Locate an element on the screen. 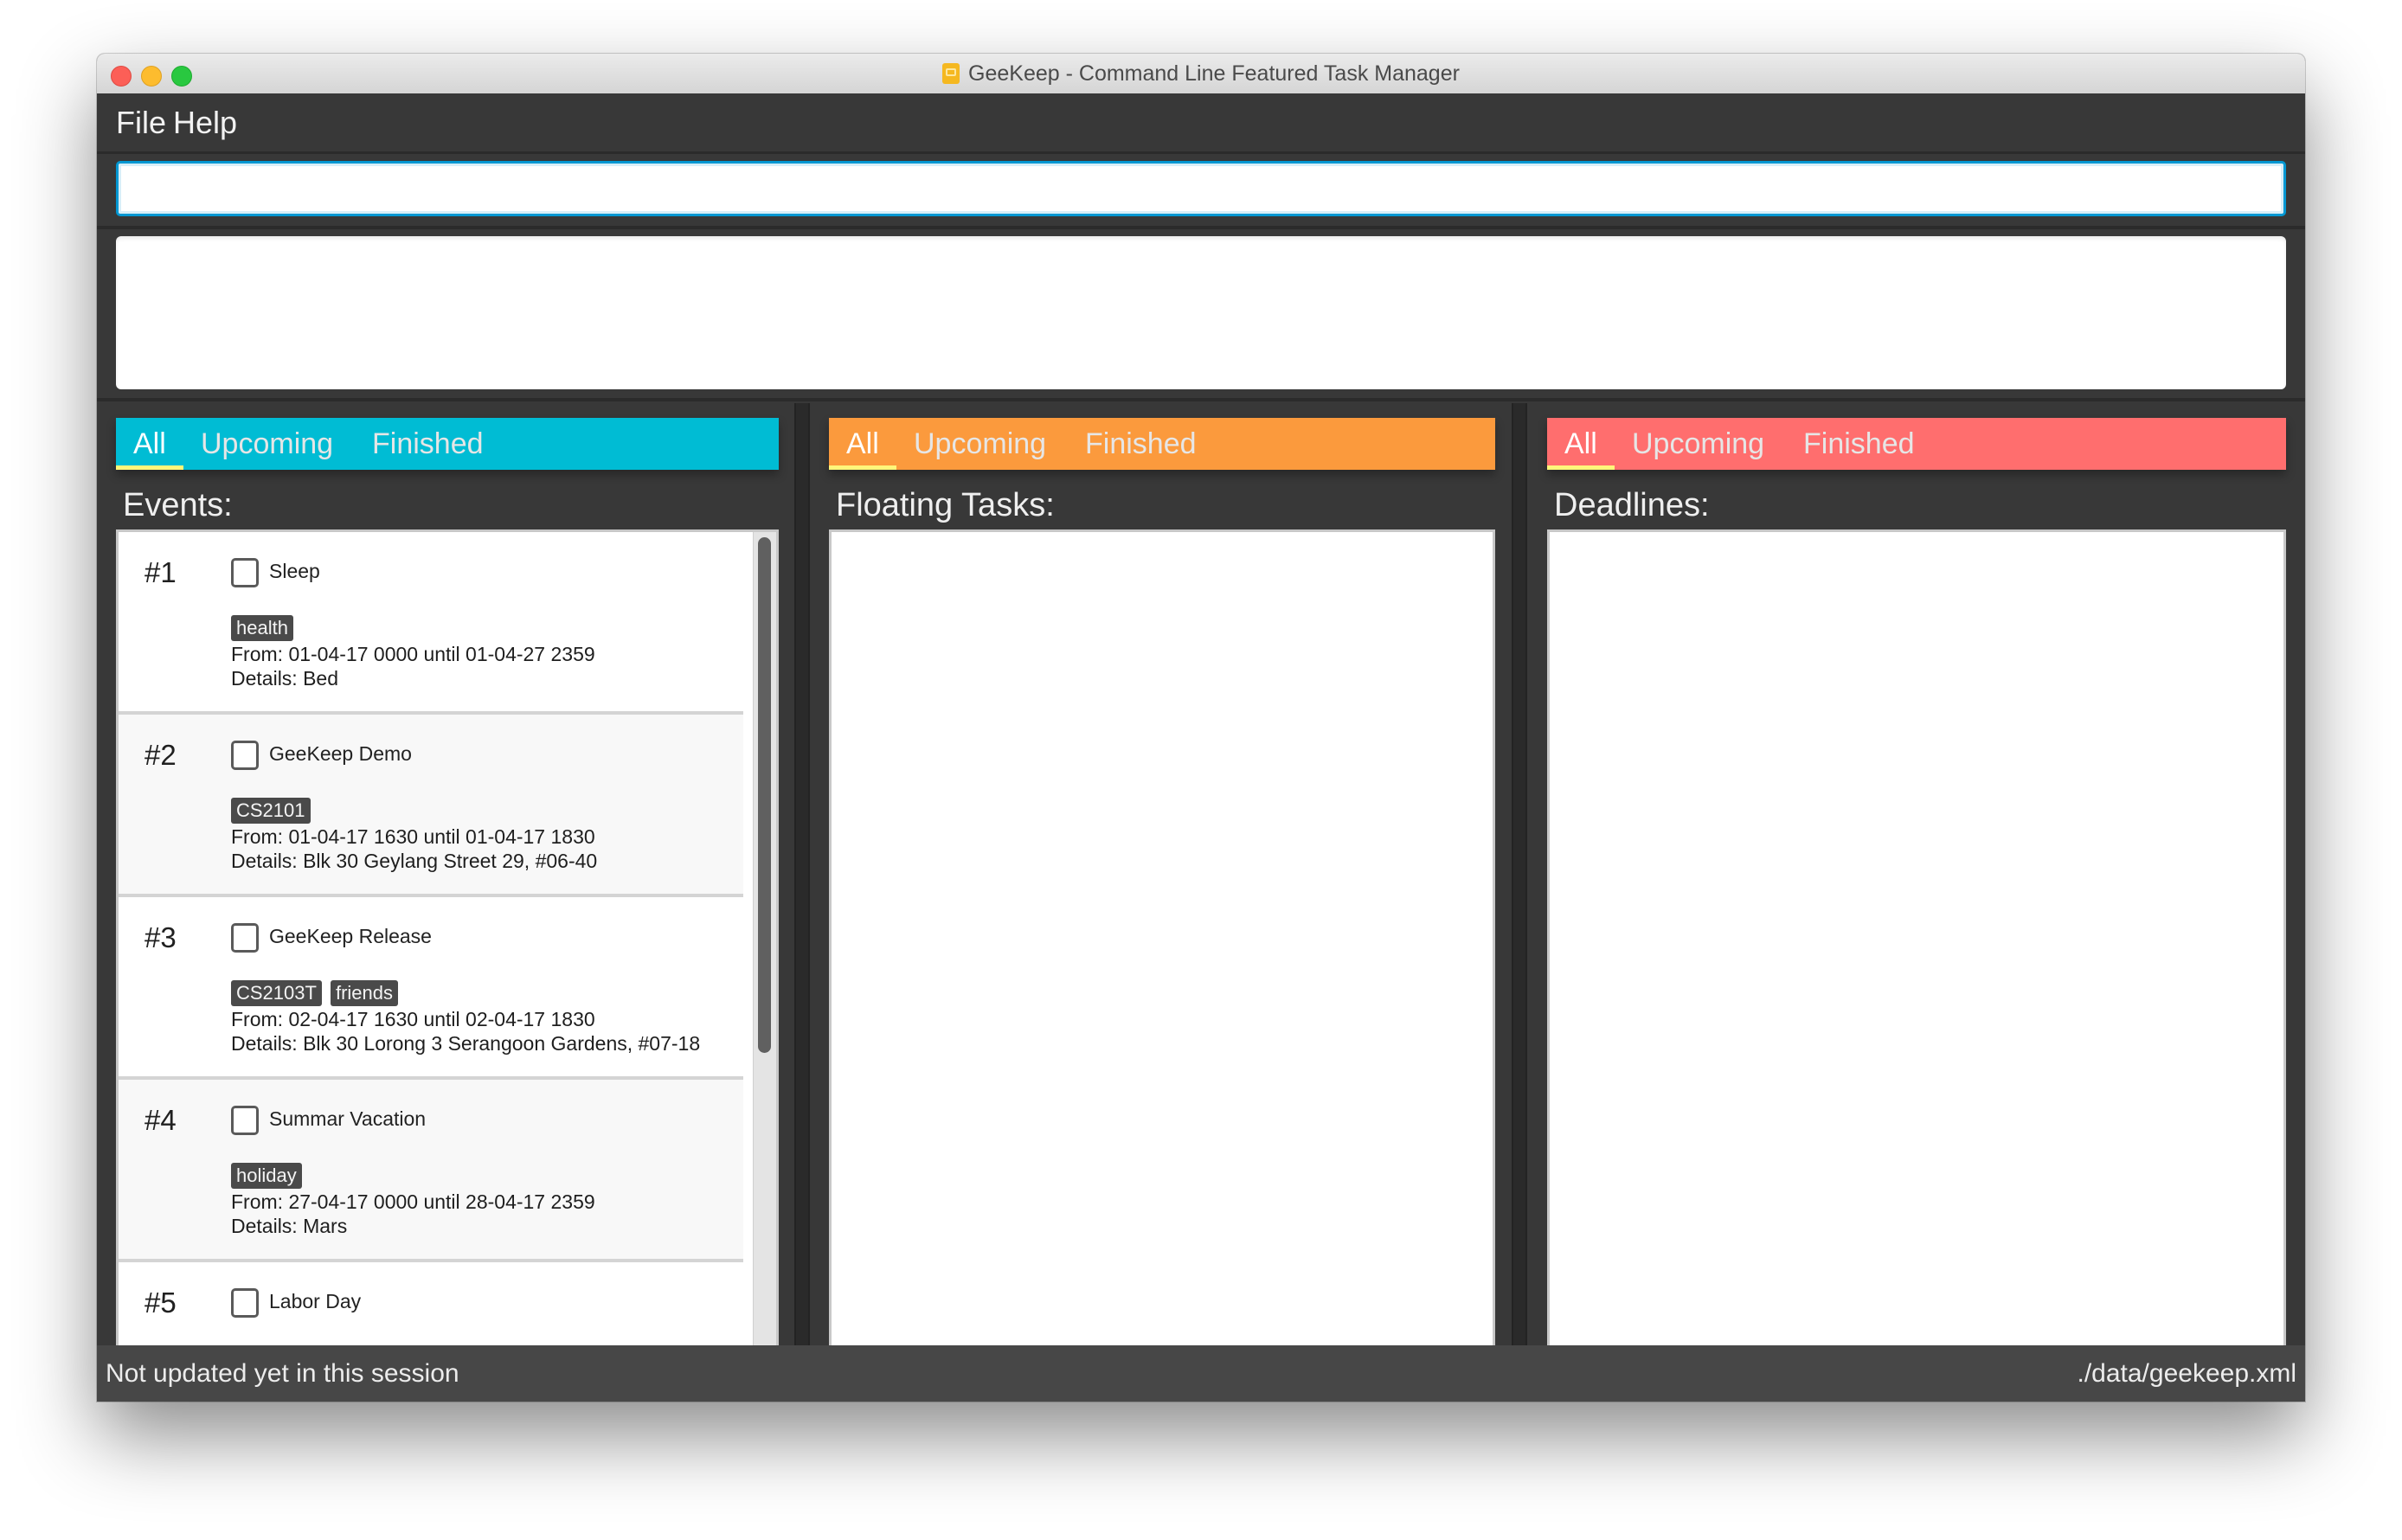 This screenshot has width=2402, height=1540. events-tab-finished: Finished is located at coordinates (428, 444).